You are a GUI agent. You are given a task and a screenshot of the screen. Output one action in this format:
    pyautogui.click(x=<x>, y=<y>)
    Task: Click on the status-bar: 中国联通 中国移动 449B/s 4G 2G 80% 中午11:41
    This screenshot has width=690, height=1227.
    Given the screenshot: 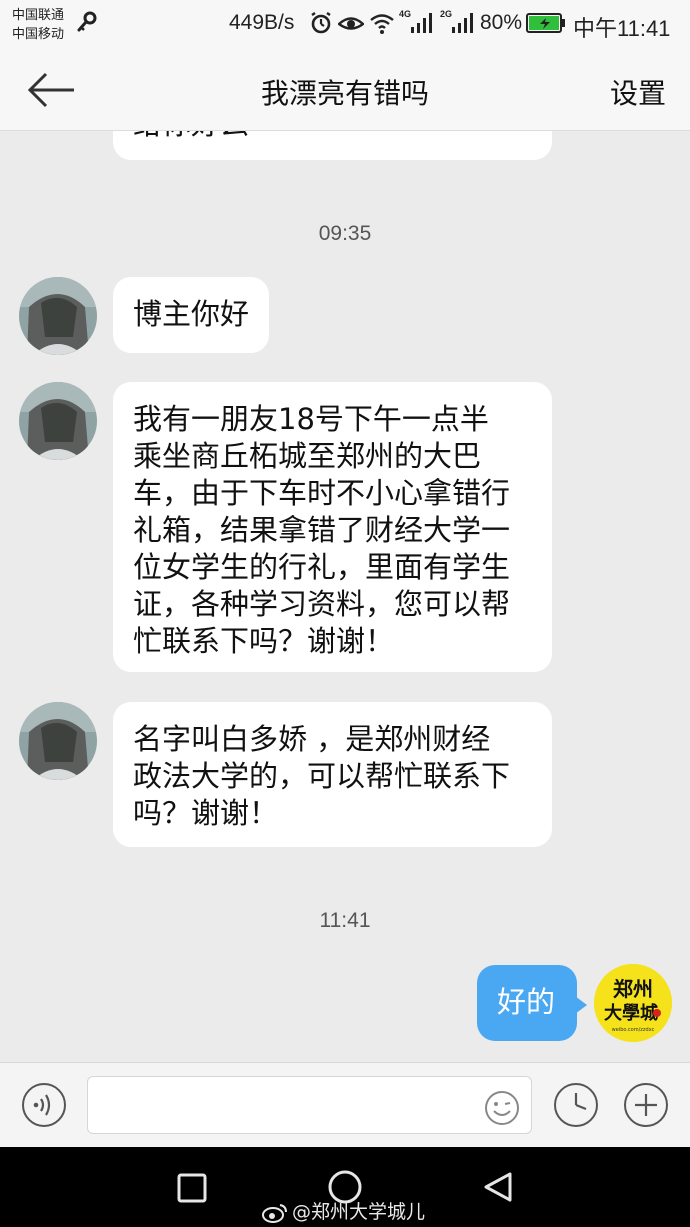 What is the action you would take?
    pyautogui.click(x=345, y=25)
    